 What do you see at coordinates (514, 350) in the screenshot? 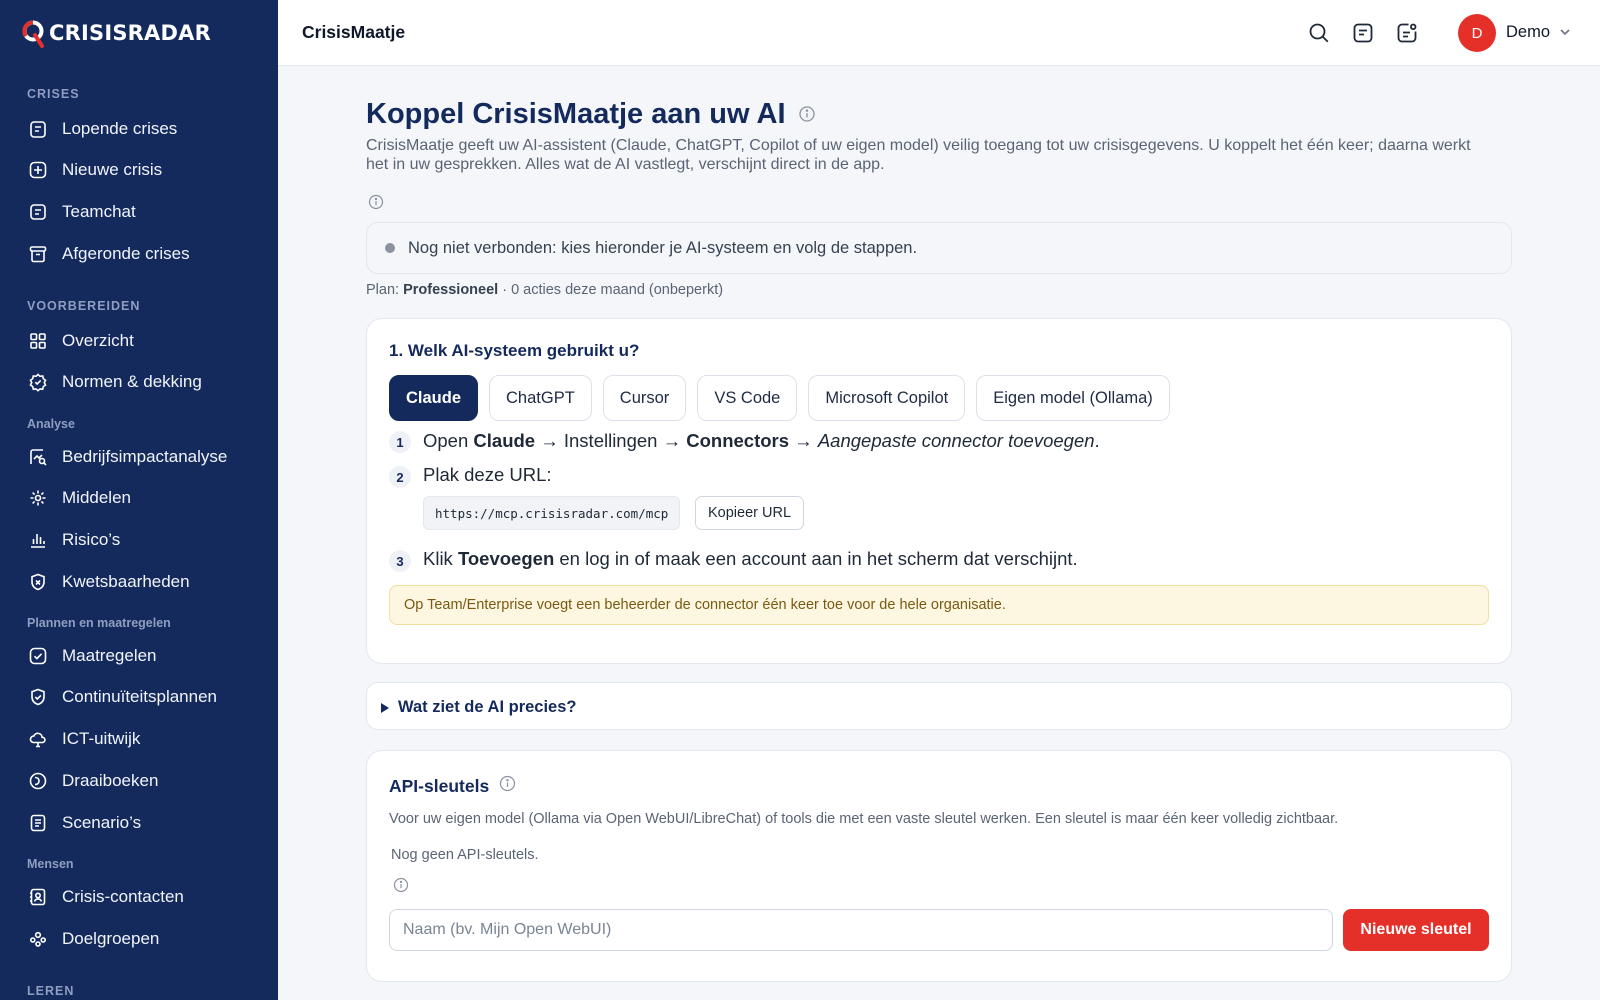
I see `ai-system-heading: 1. Welk AI-systeem gebruikt u?` at bounding box center [514, 350].